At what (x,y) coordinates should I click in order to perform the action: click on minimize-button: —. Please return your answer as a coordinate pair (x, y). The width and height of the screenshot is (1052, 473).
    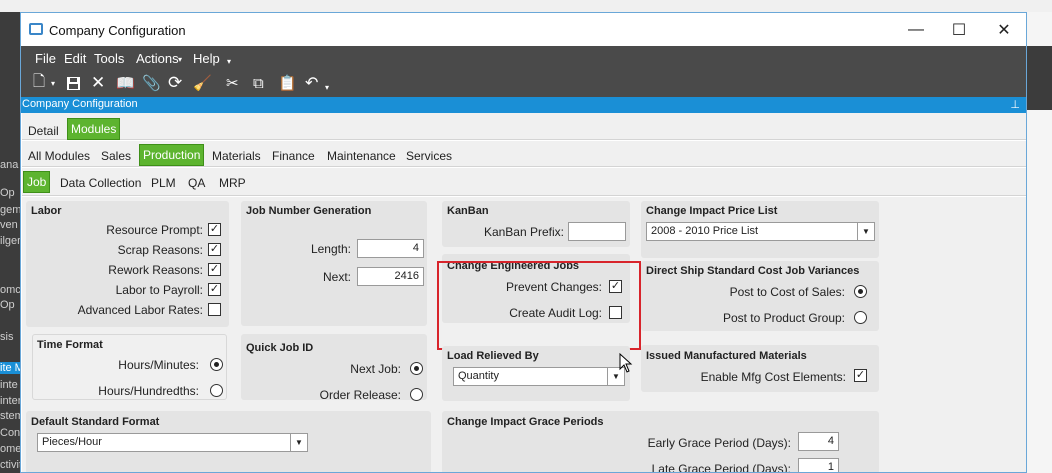
    Looking at the image, I should click on (916, 30).